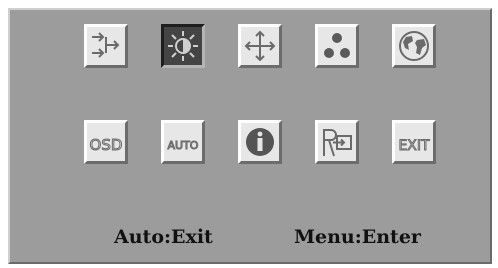  I want to click on auto-icon: AUTO, so click(183, 146).